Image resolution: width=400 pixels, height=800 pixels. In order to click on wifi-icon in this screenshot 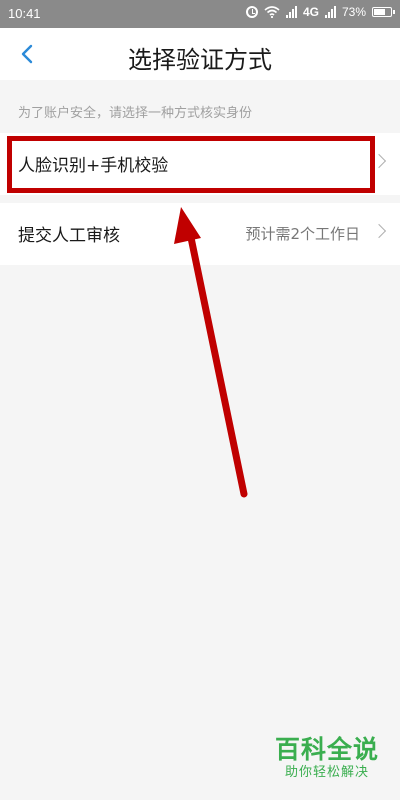, I will do `click(272, 12)`.